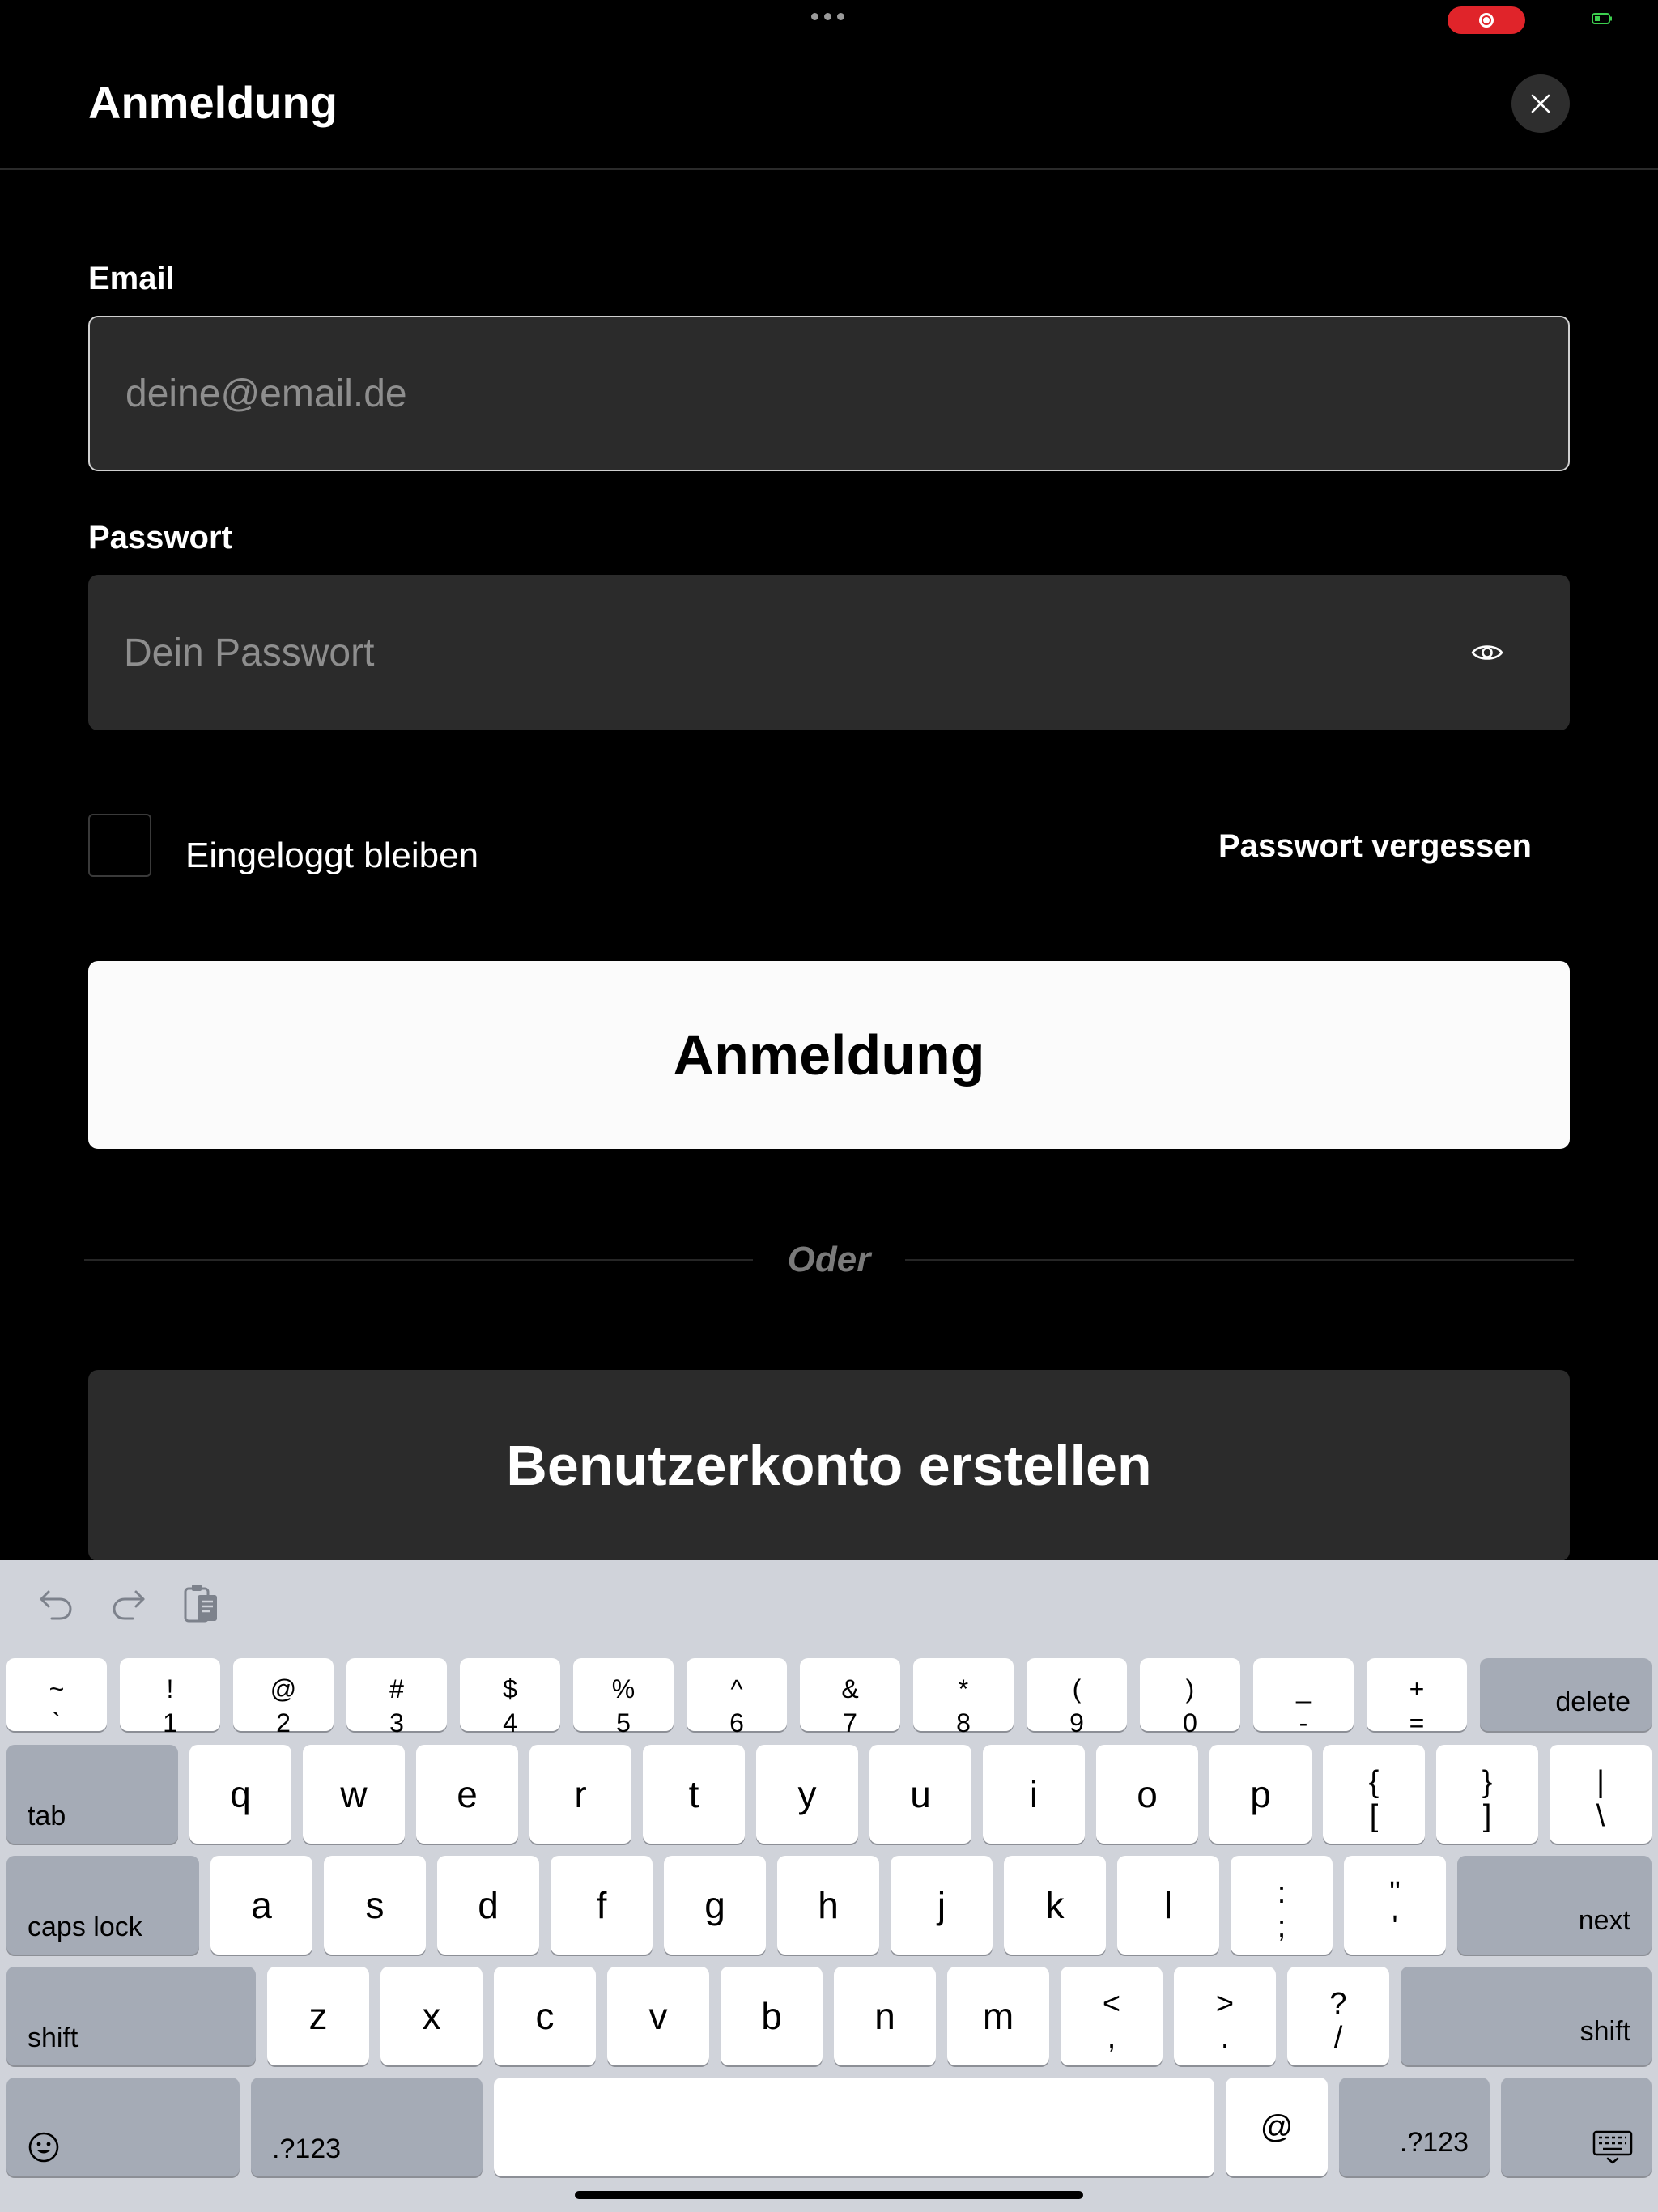 Image resolution: width=1658 pixels, height=2212 pixels. What do you see at coordinates (1554, 1906) in the screenshot?
I see `key-next: next` at bounding box center [1554, 1906].